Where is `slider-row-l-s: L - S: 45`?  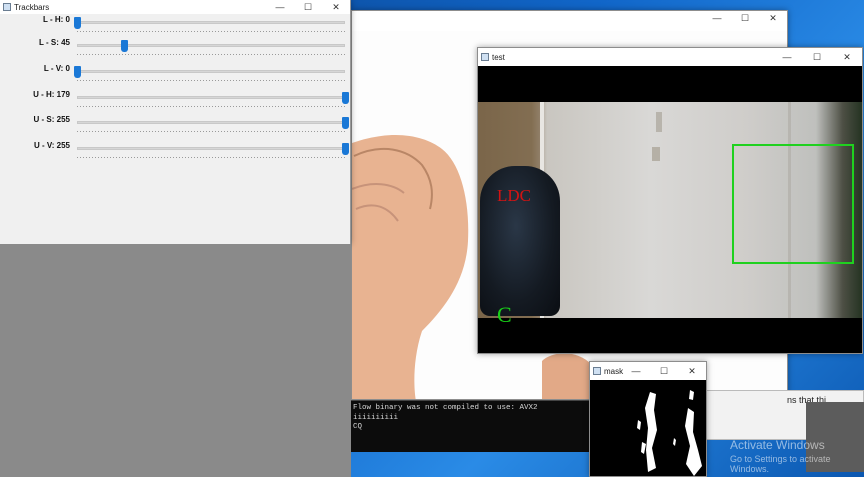 slider-row-l-s: L - S: 45 is located at coordinates (175, 50).